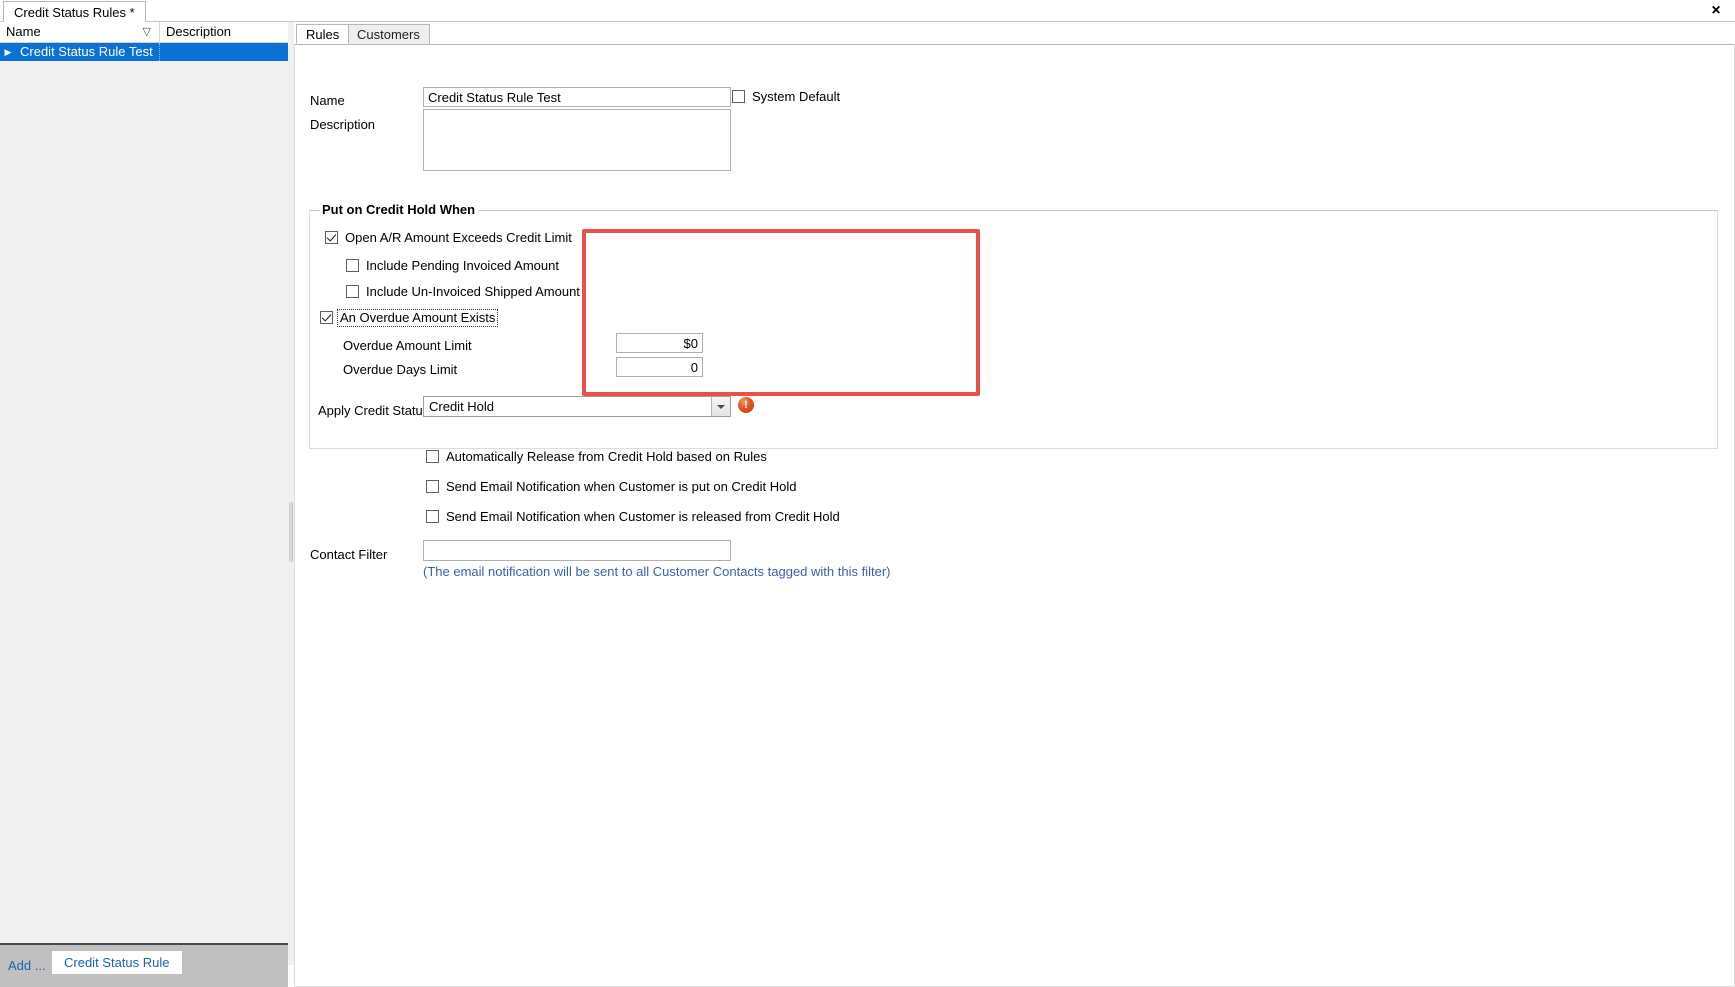 Image resolution: width=1735 pixels, height=987 pixels. Describe the element at coordinates (117, 962) in the screenshot. I see `add-credit-status-rule-button: Credit Status Rule` at that location.